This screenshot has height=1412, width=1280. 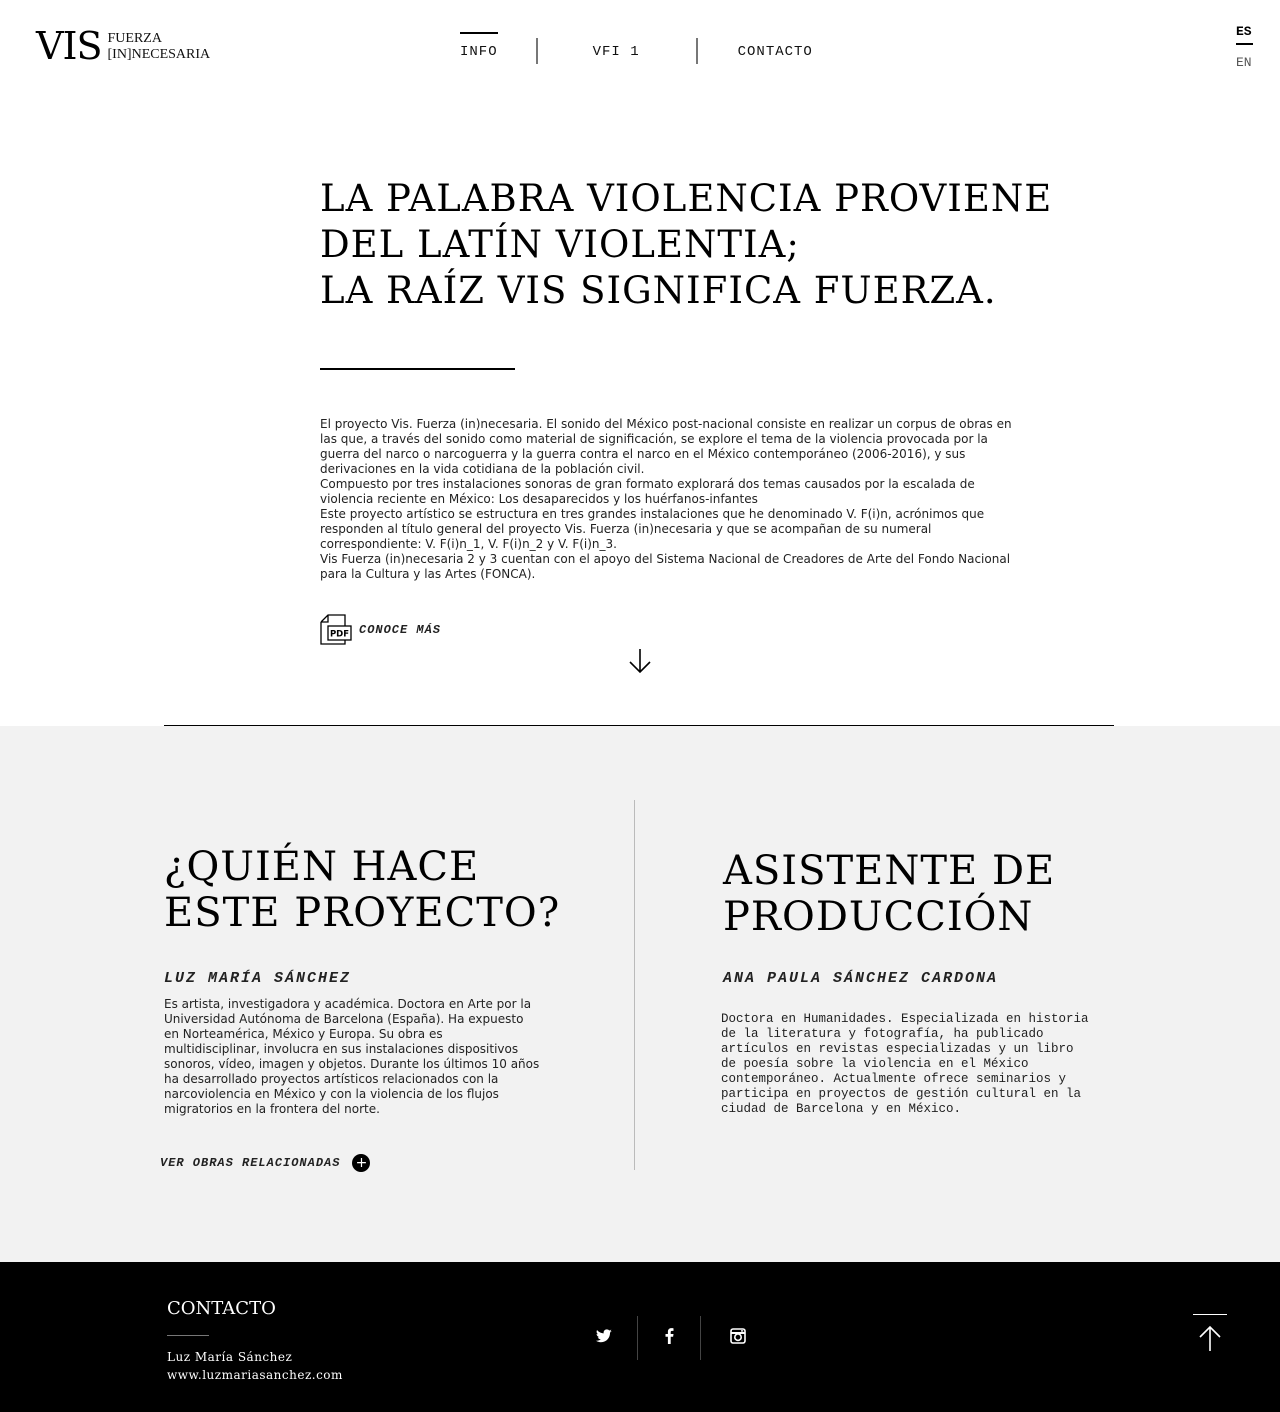 I want to click on scroll-down-arrow-icon, so click(x=640, y=661).